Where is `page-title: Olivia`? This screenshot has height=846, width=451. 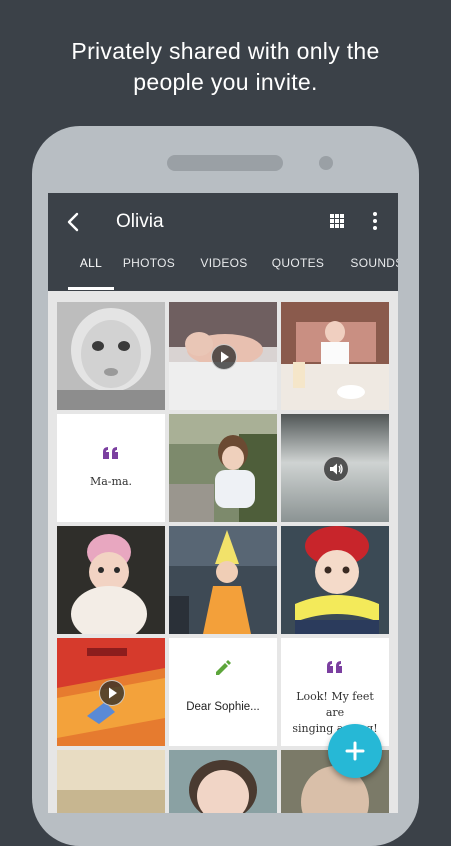
page-title: Olivia is located at coordinates (140, 221).